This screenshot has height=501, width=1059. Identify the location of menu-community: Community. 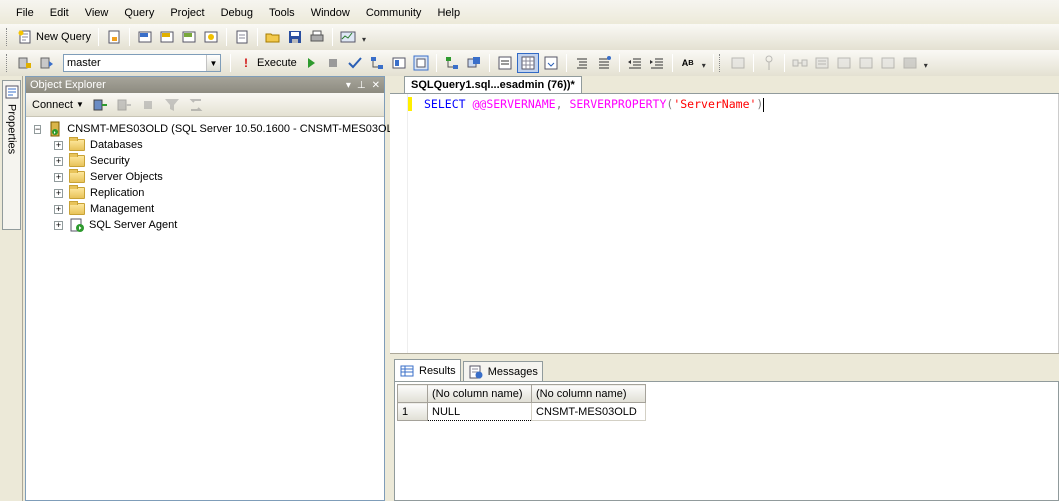
(394, 13).